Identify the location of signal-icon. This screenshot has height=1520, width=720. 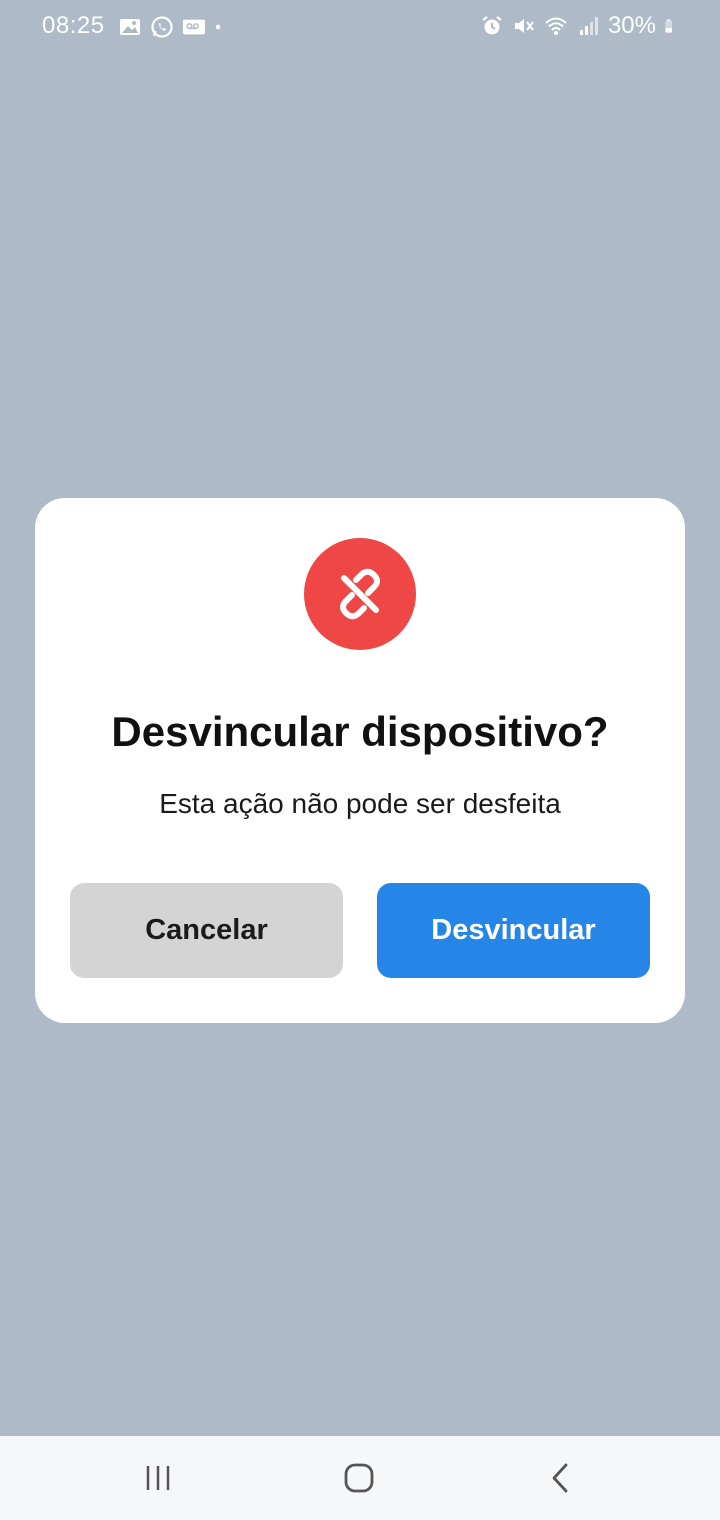
(588, 26).